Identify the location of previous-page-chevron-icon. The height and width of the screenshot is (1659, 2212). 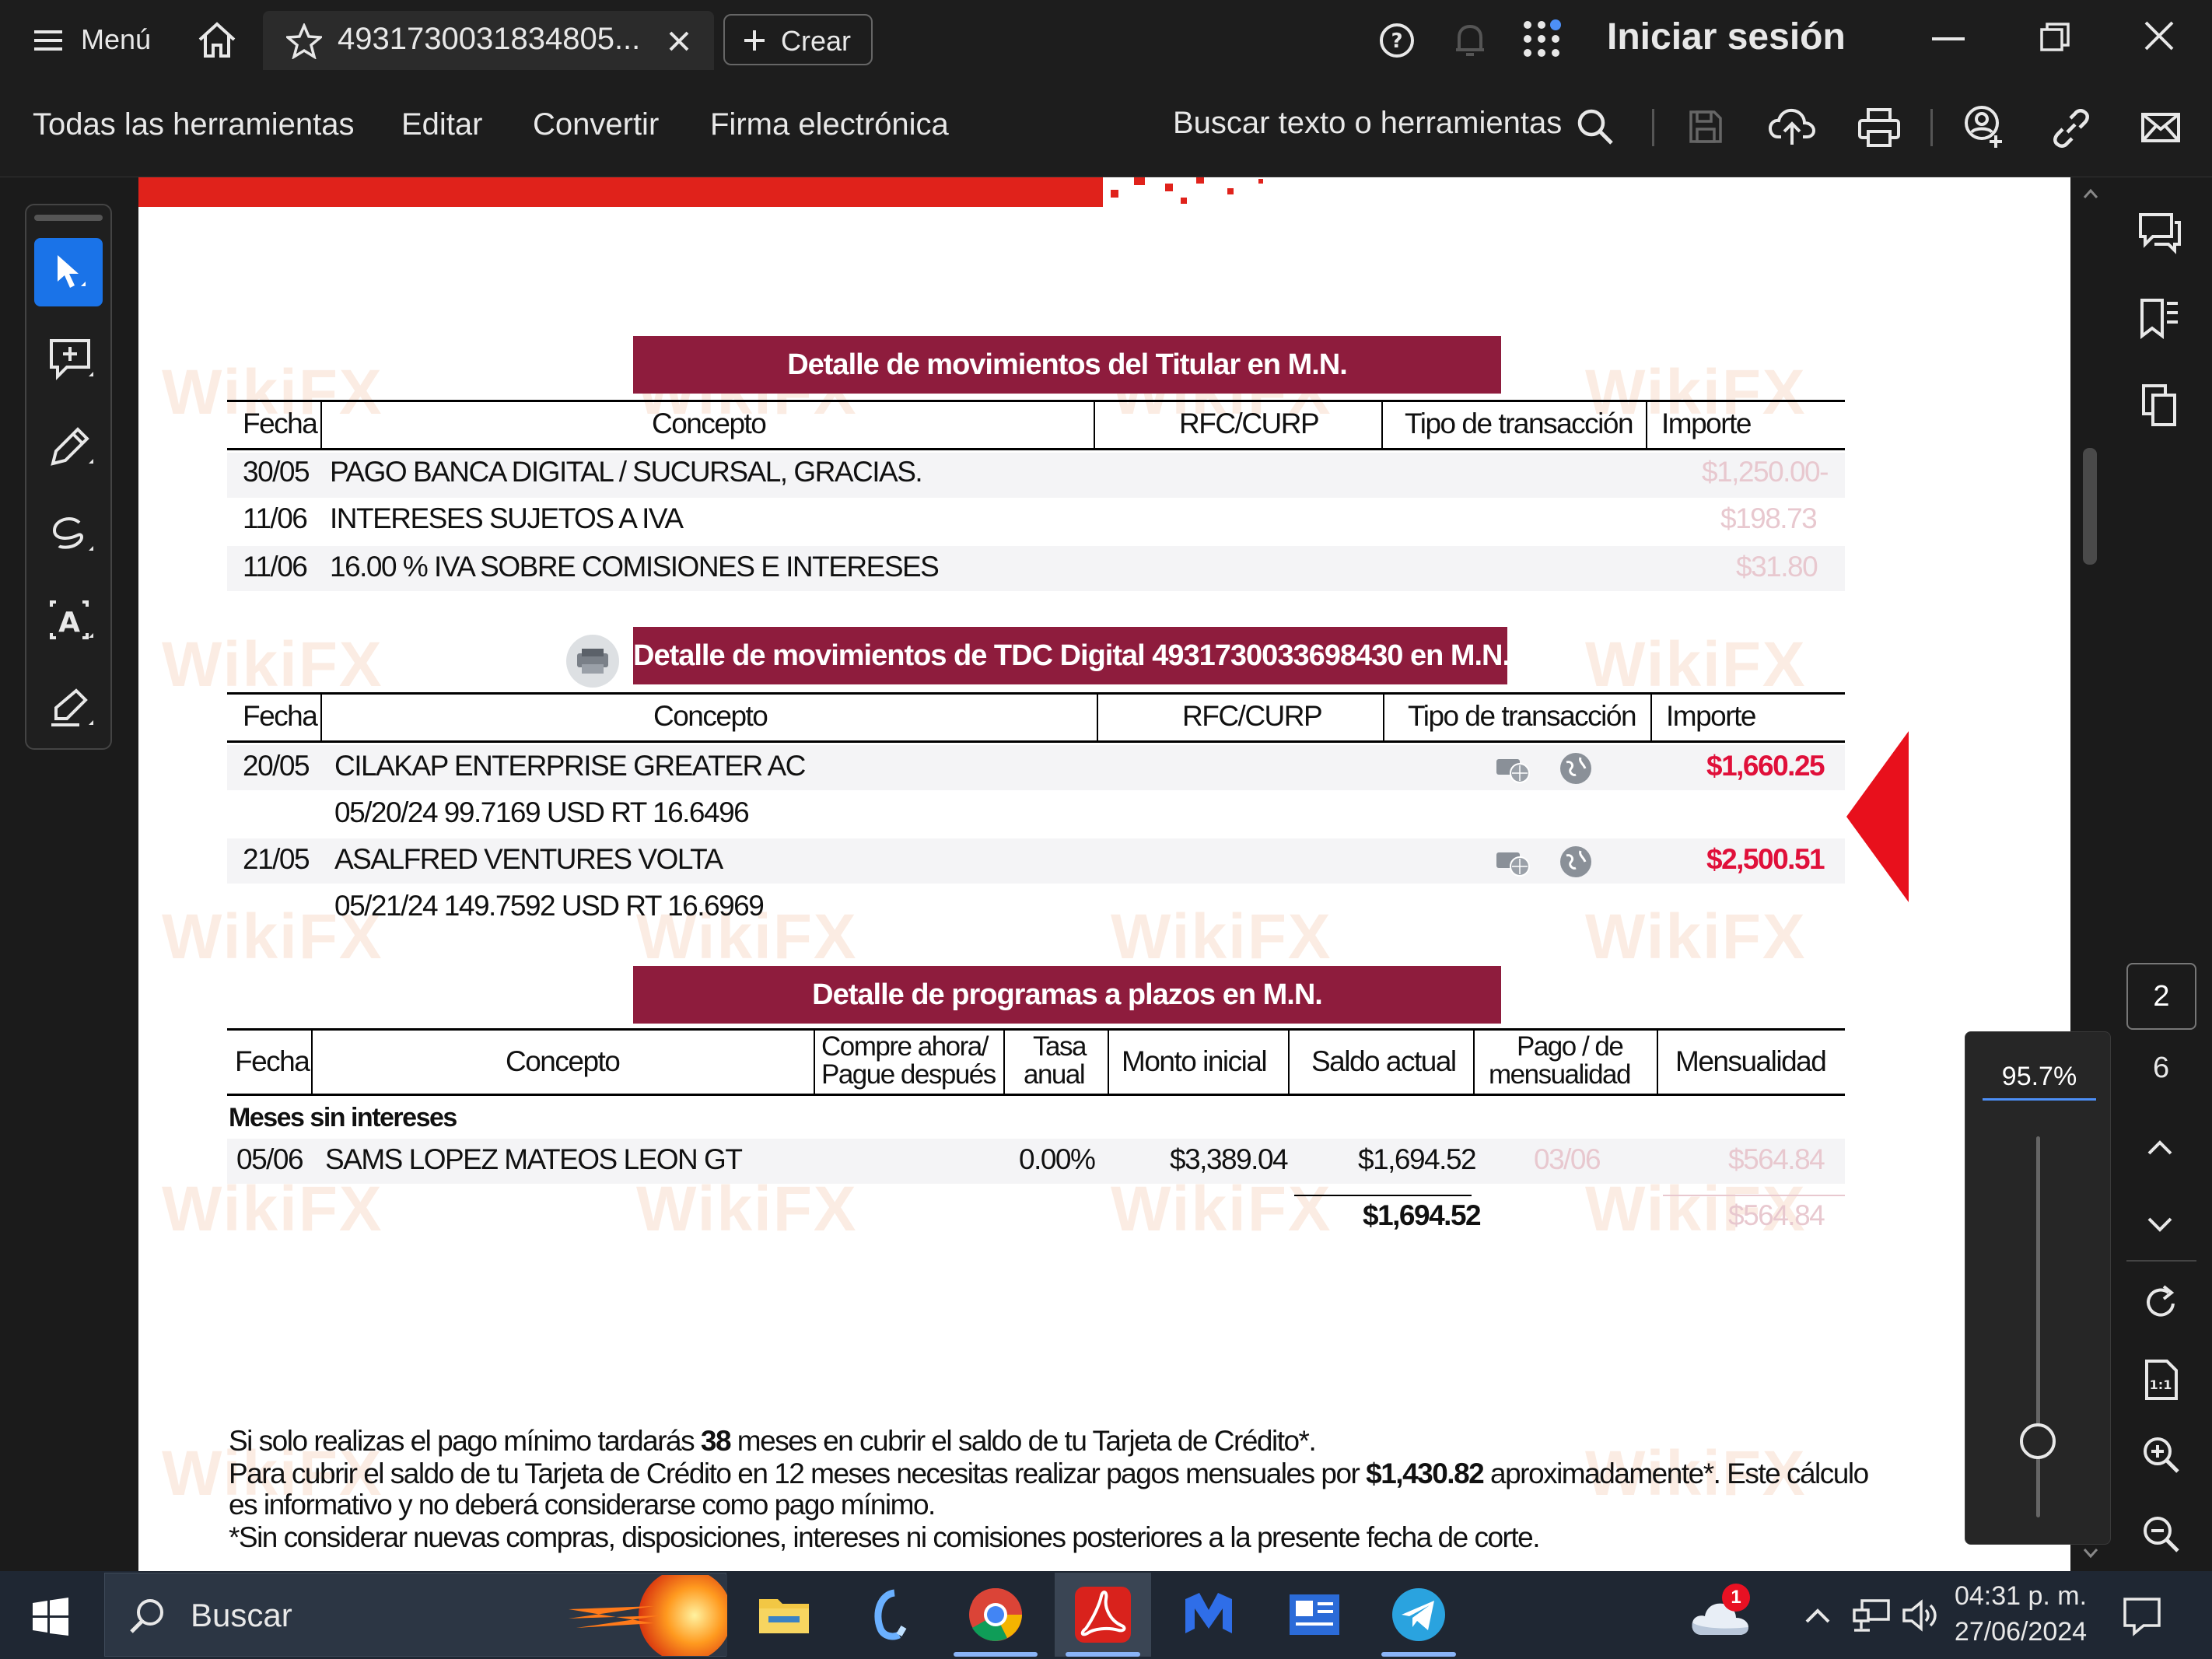
(2160, 1147).